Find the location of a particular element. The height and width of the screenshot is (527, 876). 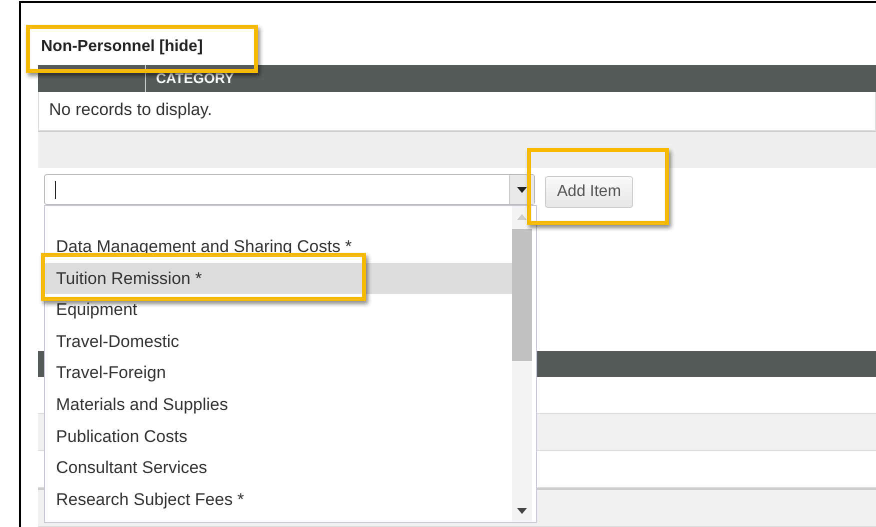

dropdown-option: Travel-Foreign is located at coordinates (278, 373).